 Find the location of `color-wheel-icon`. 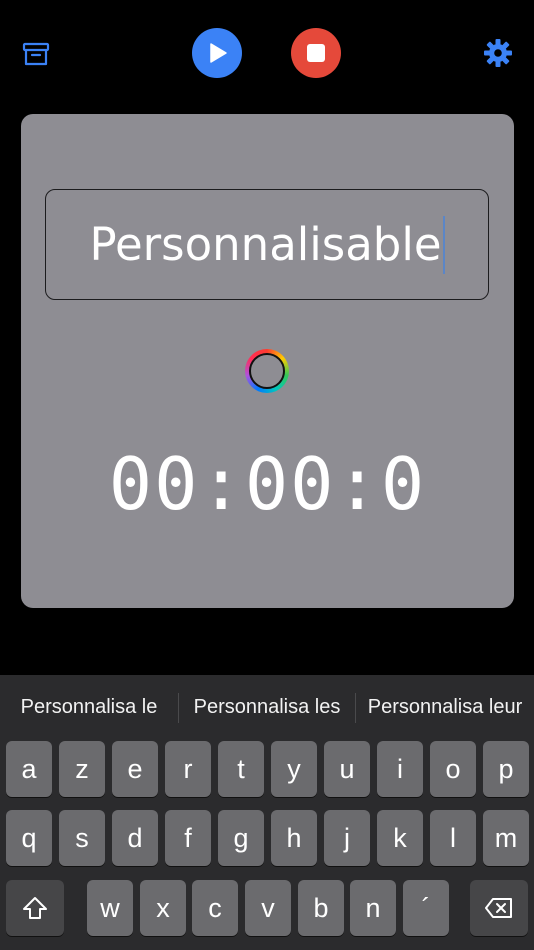

color-wheel-icon is located at coordinates (267, 371).